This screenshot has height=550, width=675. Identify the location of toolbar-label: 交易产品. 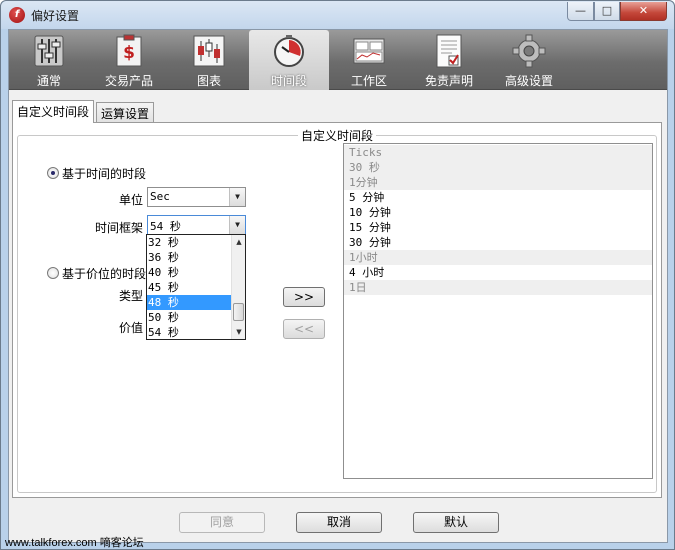
(128, 81).